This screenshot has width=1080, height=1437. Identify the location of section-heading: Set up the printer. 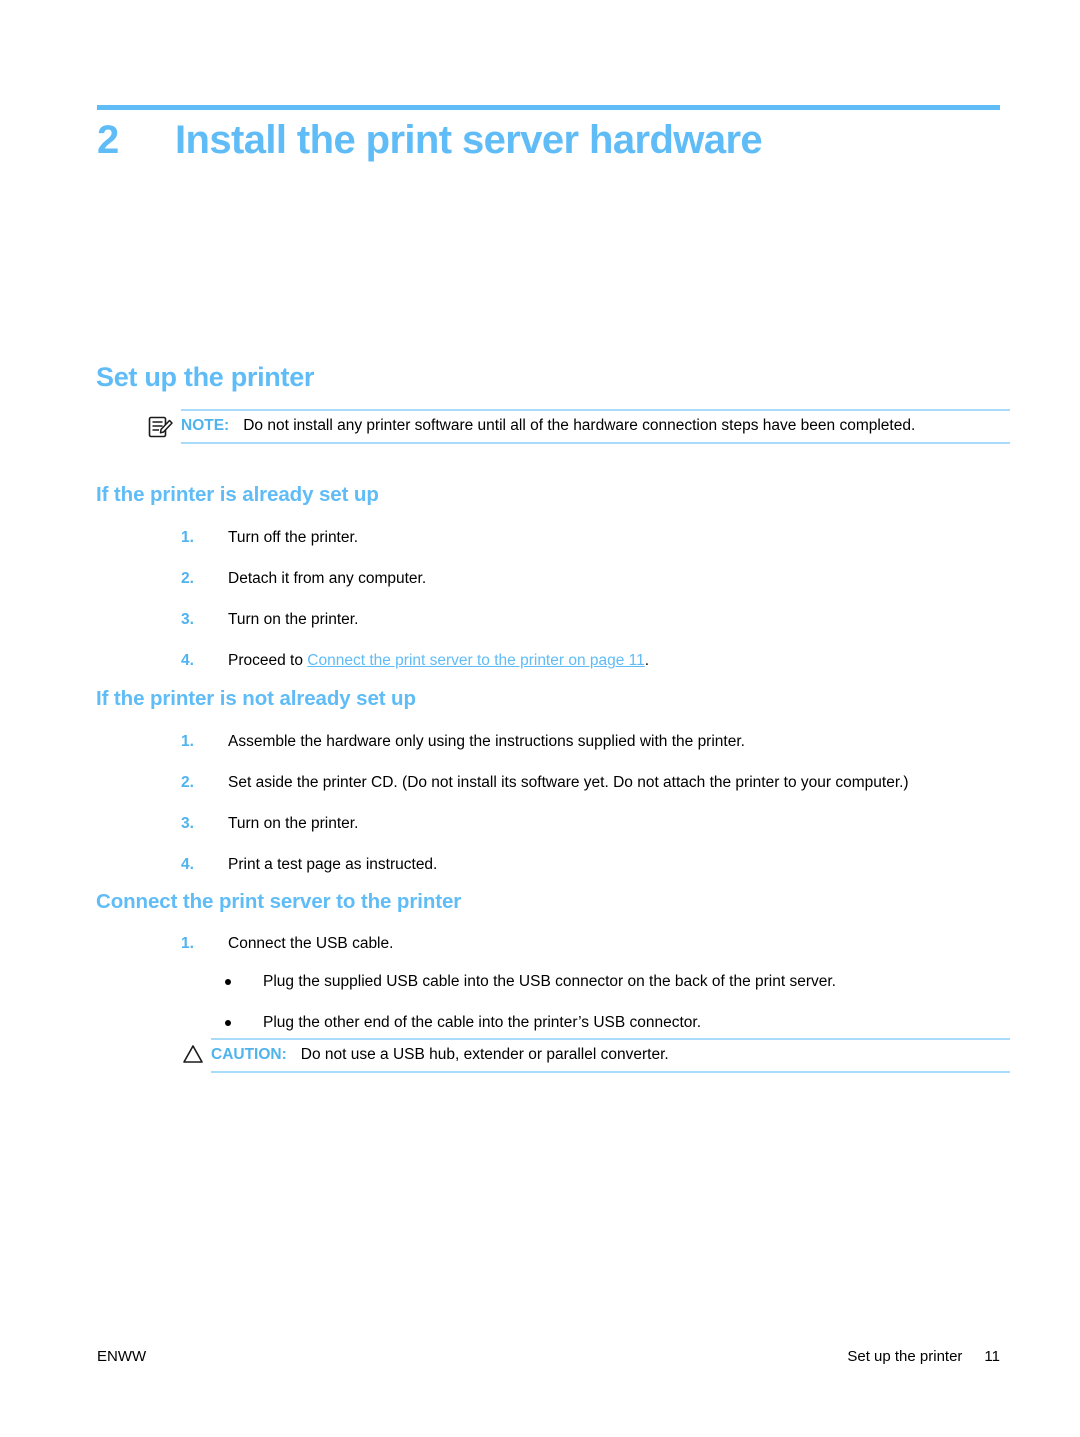
(205, 377).